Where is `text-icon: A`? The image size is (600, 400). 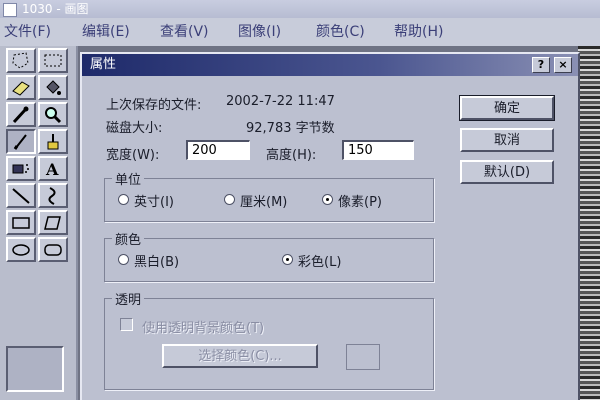
text-icon: A is located at coordinates (52, 169).